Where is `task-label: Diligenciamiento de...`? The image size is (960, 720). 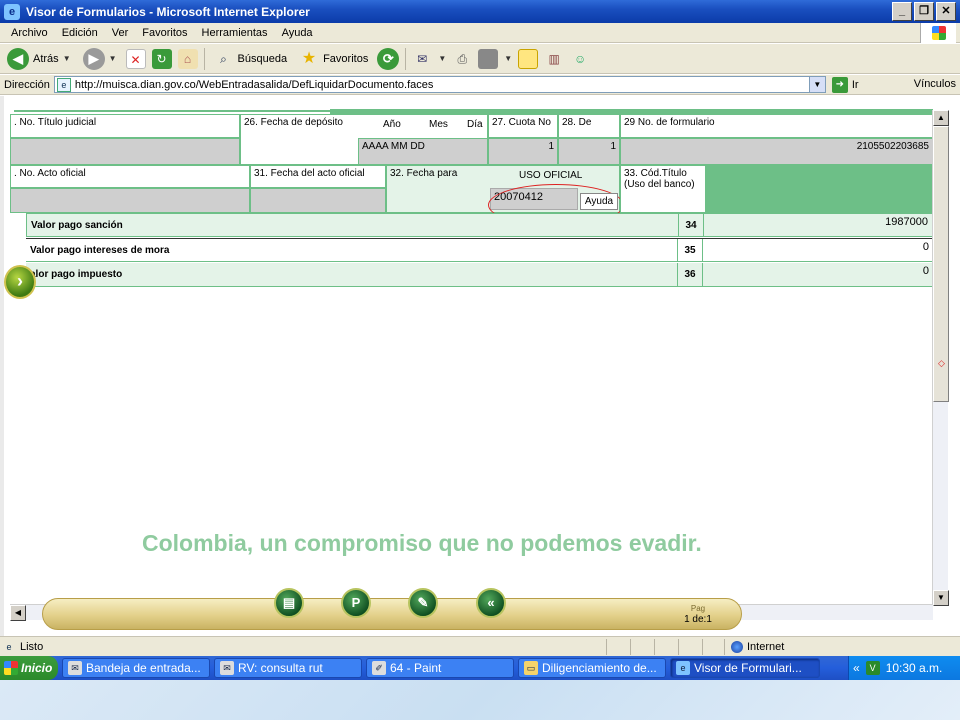
task-label: Diligenciamiento de... is located at coordinates (599, 668).